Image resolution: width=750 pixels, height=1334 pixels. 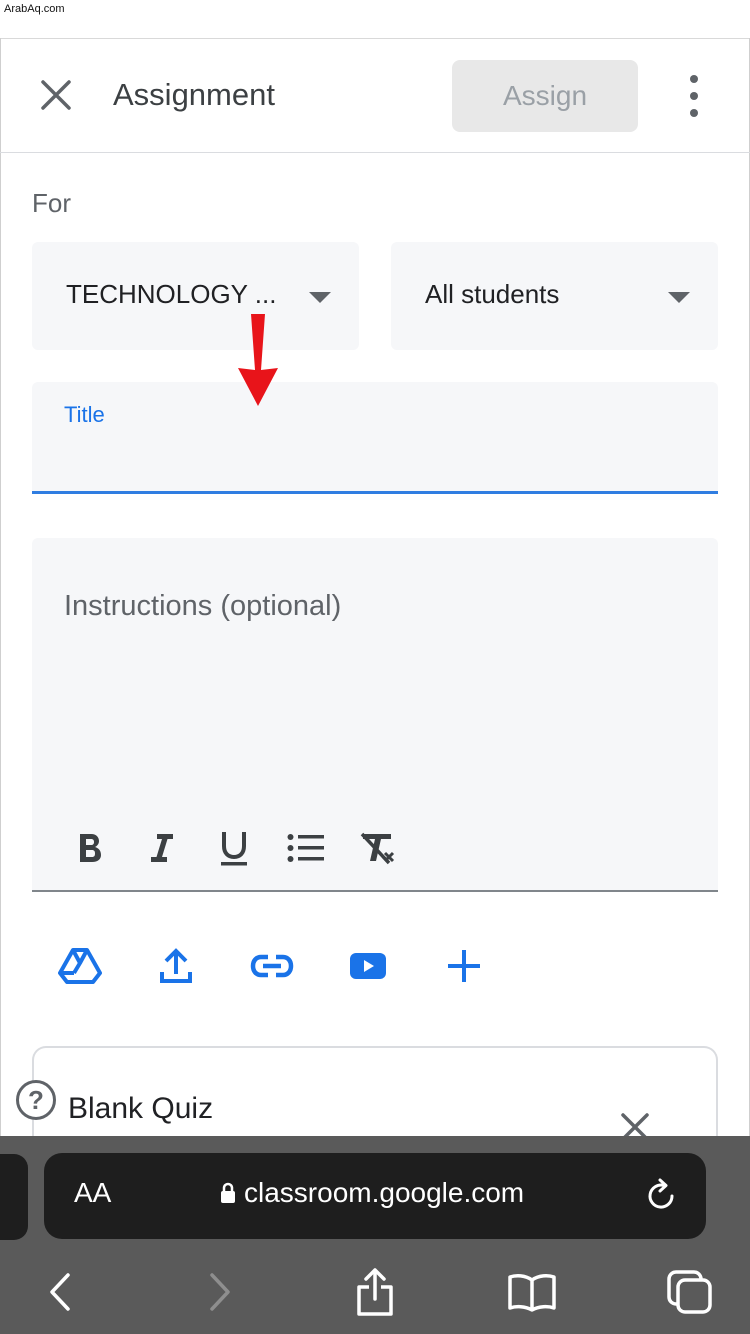 I want to click on upload-button, so click(x=176, y=966).